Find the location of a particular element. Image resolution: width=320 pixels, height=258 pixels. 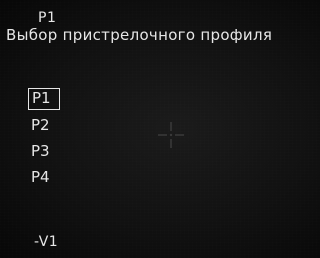

profile-option-p2: P2 is located at coordinates (44, 127).